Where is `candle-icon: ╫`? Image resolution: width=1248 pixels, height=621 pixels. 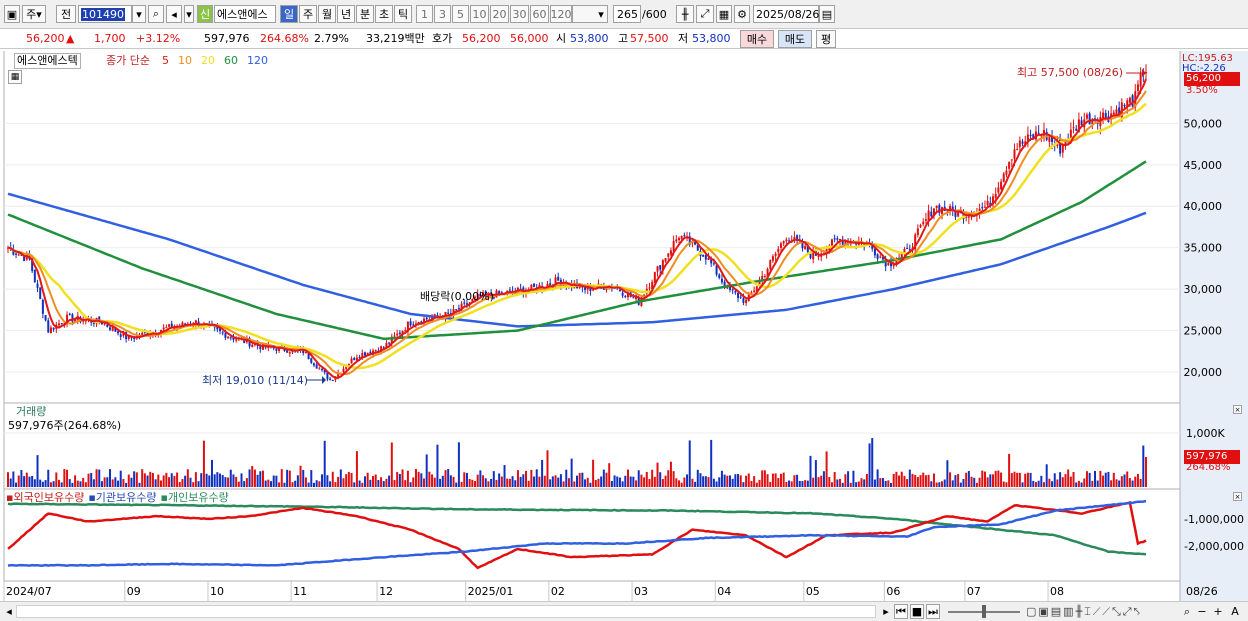 candle-icon: ╫ is located at coordinates (685, 14).